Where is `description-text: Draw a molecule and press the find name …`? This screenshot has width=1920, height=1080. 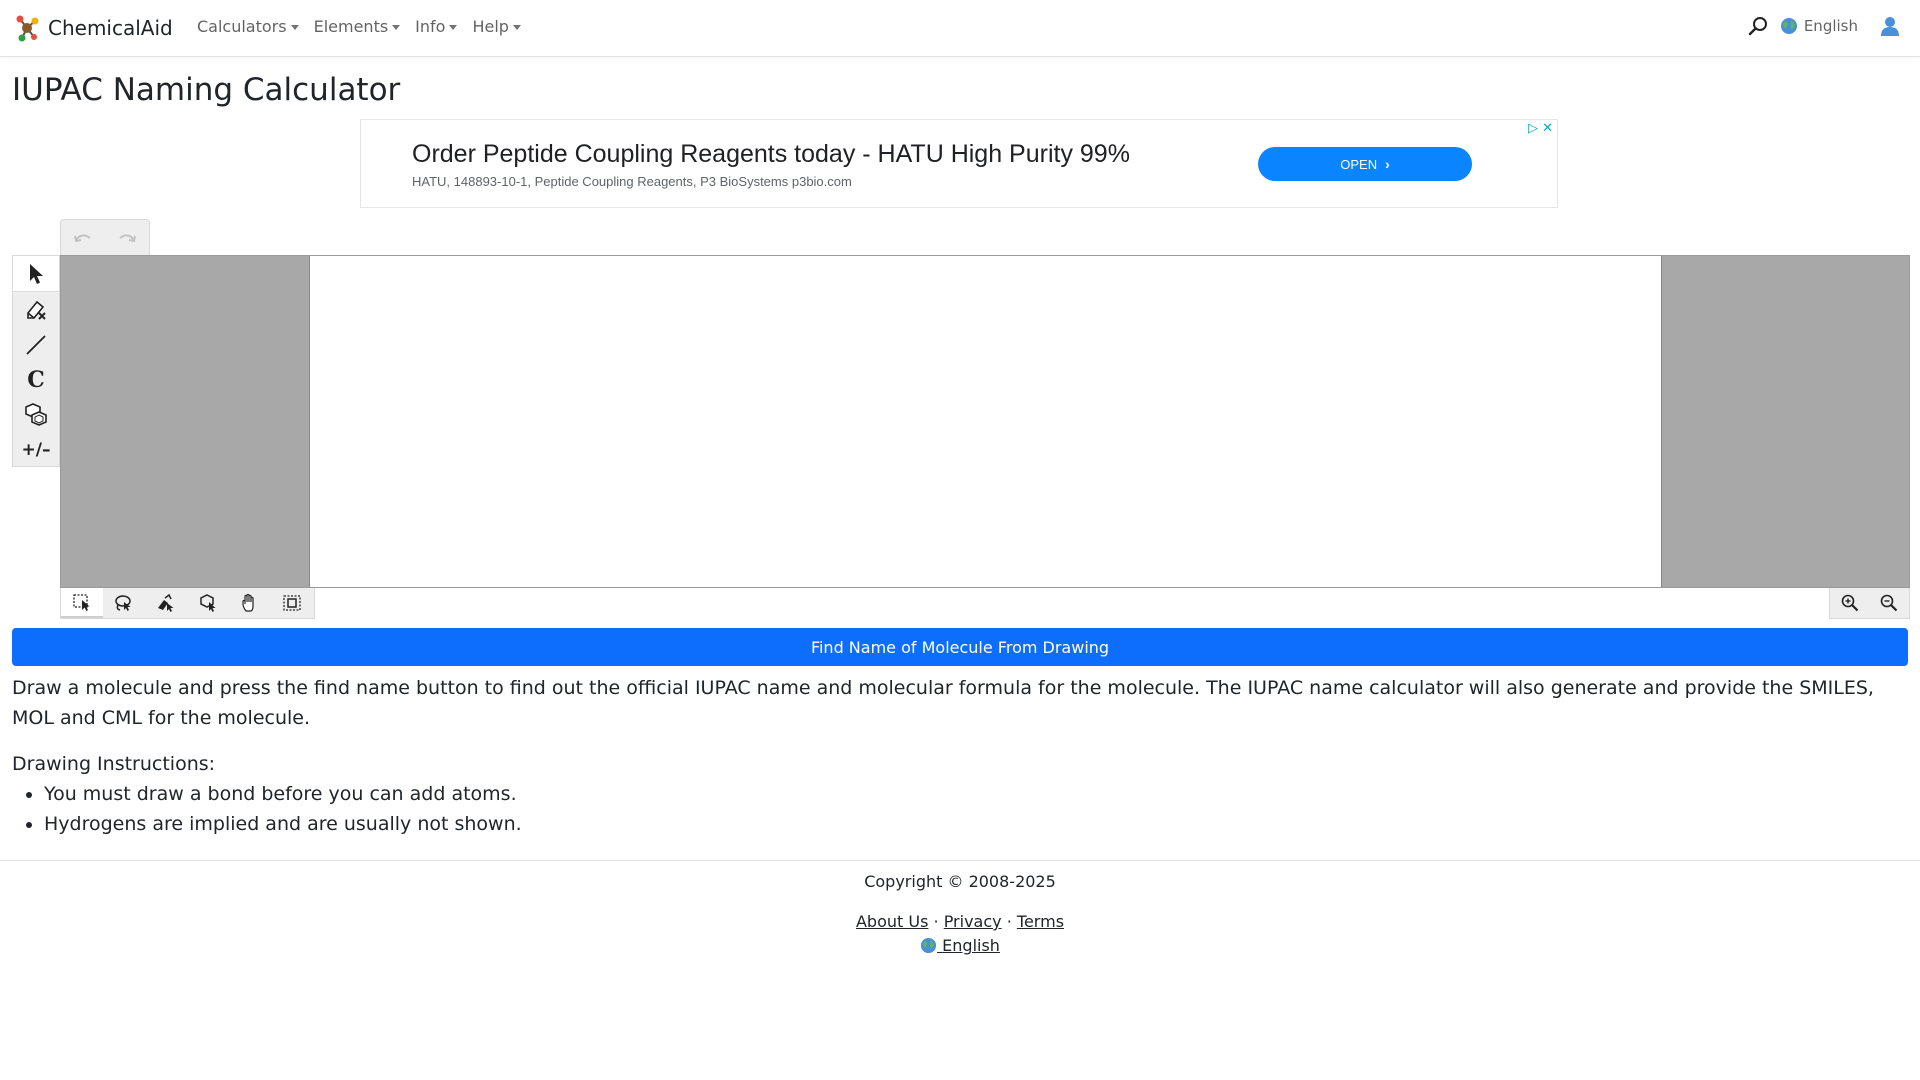 description-text: Draw a molecule and press the find name … is located at coordinates (943, 703).